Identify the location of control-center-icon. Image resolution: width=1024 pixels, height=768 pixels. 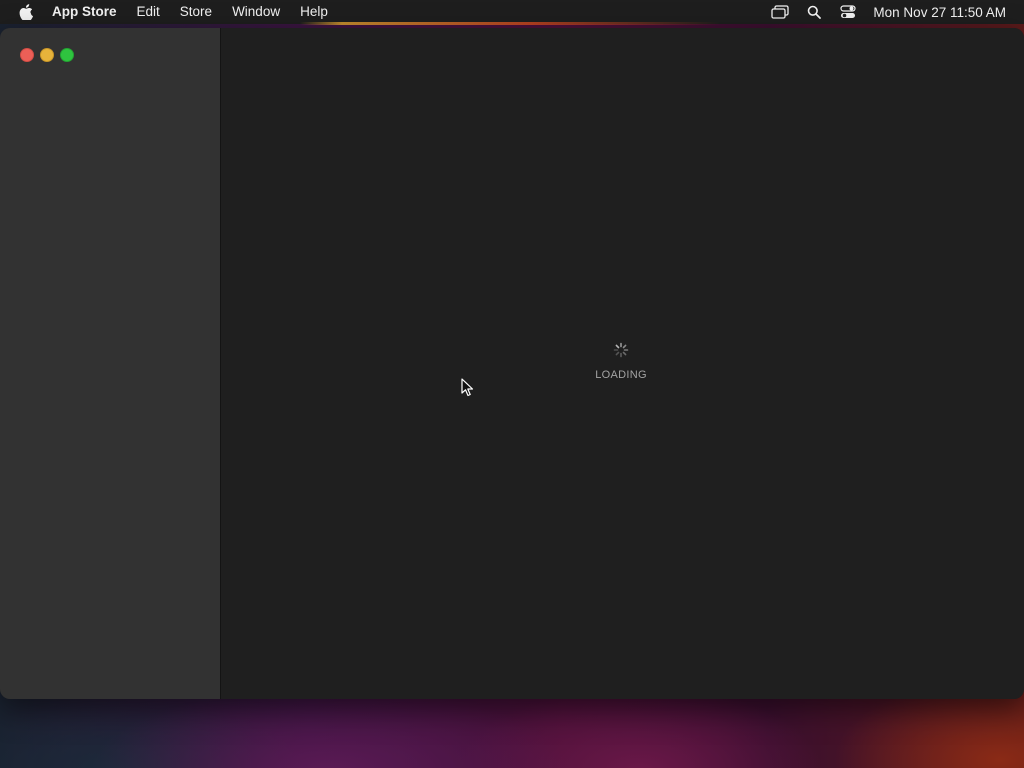
(848, 12).